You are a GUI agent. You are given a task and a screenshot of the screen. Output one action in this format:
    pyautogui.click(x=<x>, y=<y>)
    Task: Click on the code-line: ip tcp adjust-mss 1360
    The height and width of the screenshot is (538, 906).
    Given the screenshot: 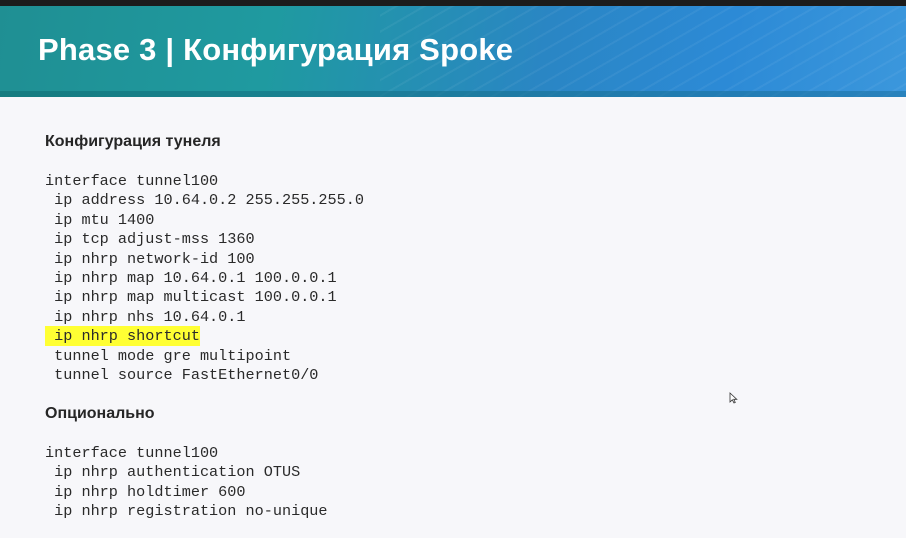 What is the action you would take?
    pyautogui.click(x=150, y=239)
    